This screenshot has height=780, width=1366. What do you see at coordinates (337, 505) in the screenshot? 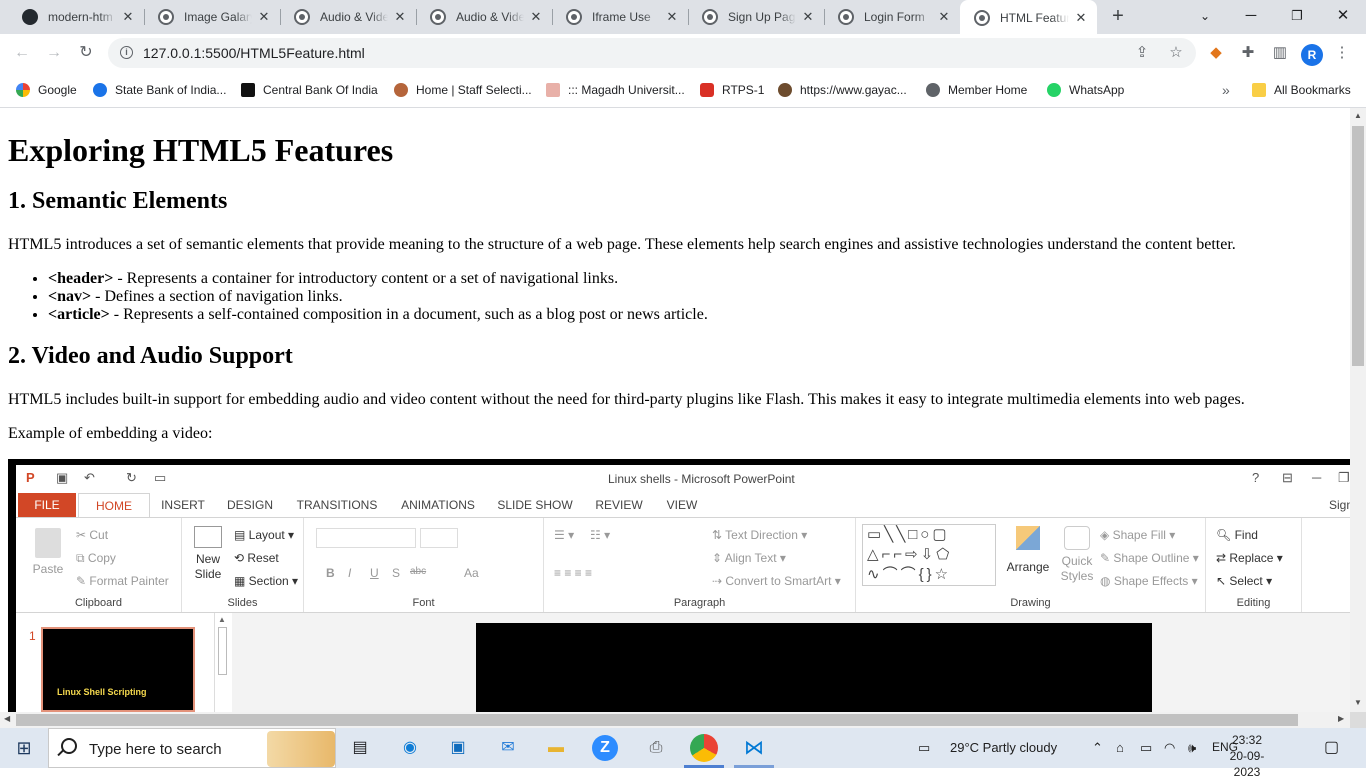
I see `ribbon-tab-transitions: TRANSITIONS` at bounding box center [337, 505].